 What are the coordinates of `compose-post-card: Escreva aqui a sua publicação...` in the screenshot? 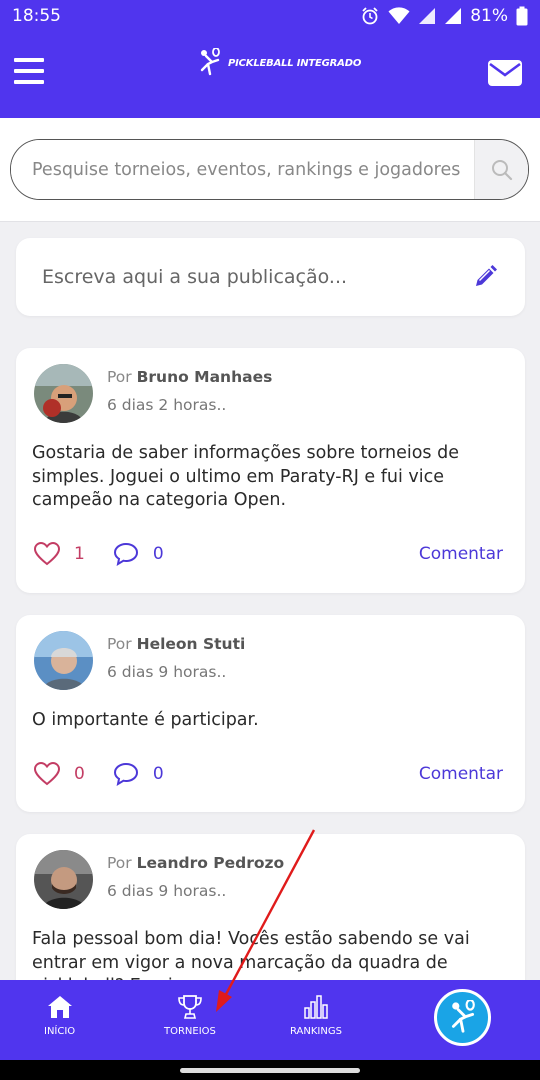 It's located at (270, 277).